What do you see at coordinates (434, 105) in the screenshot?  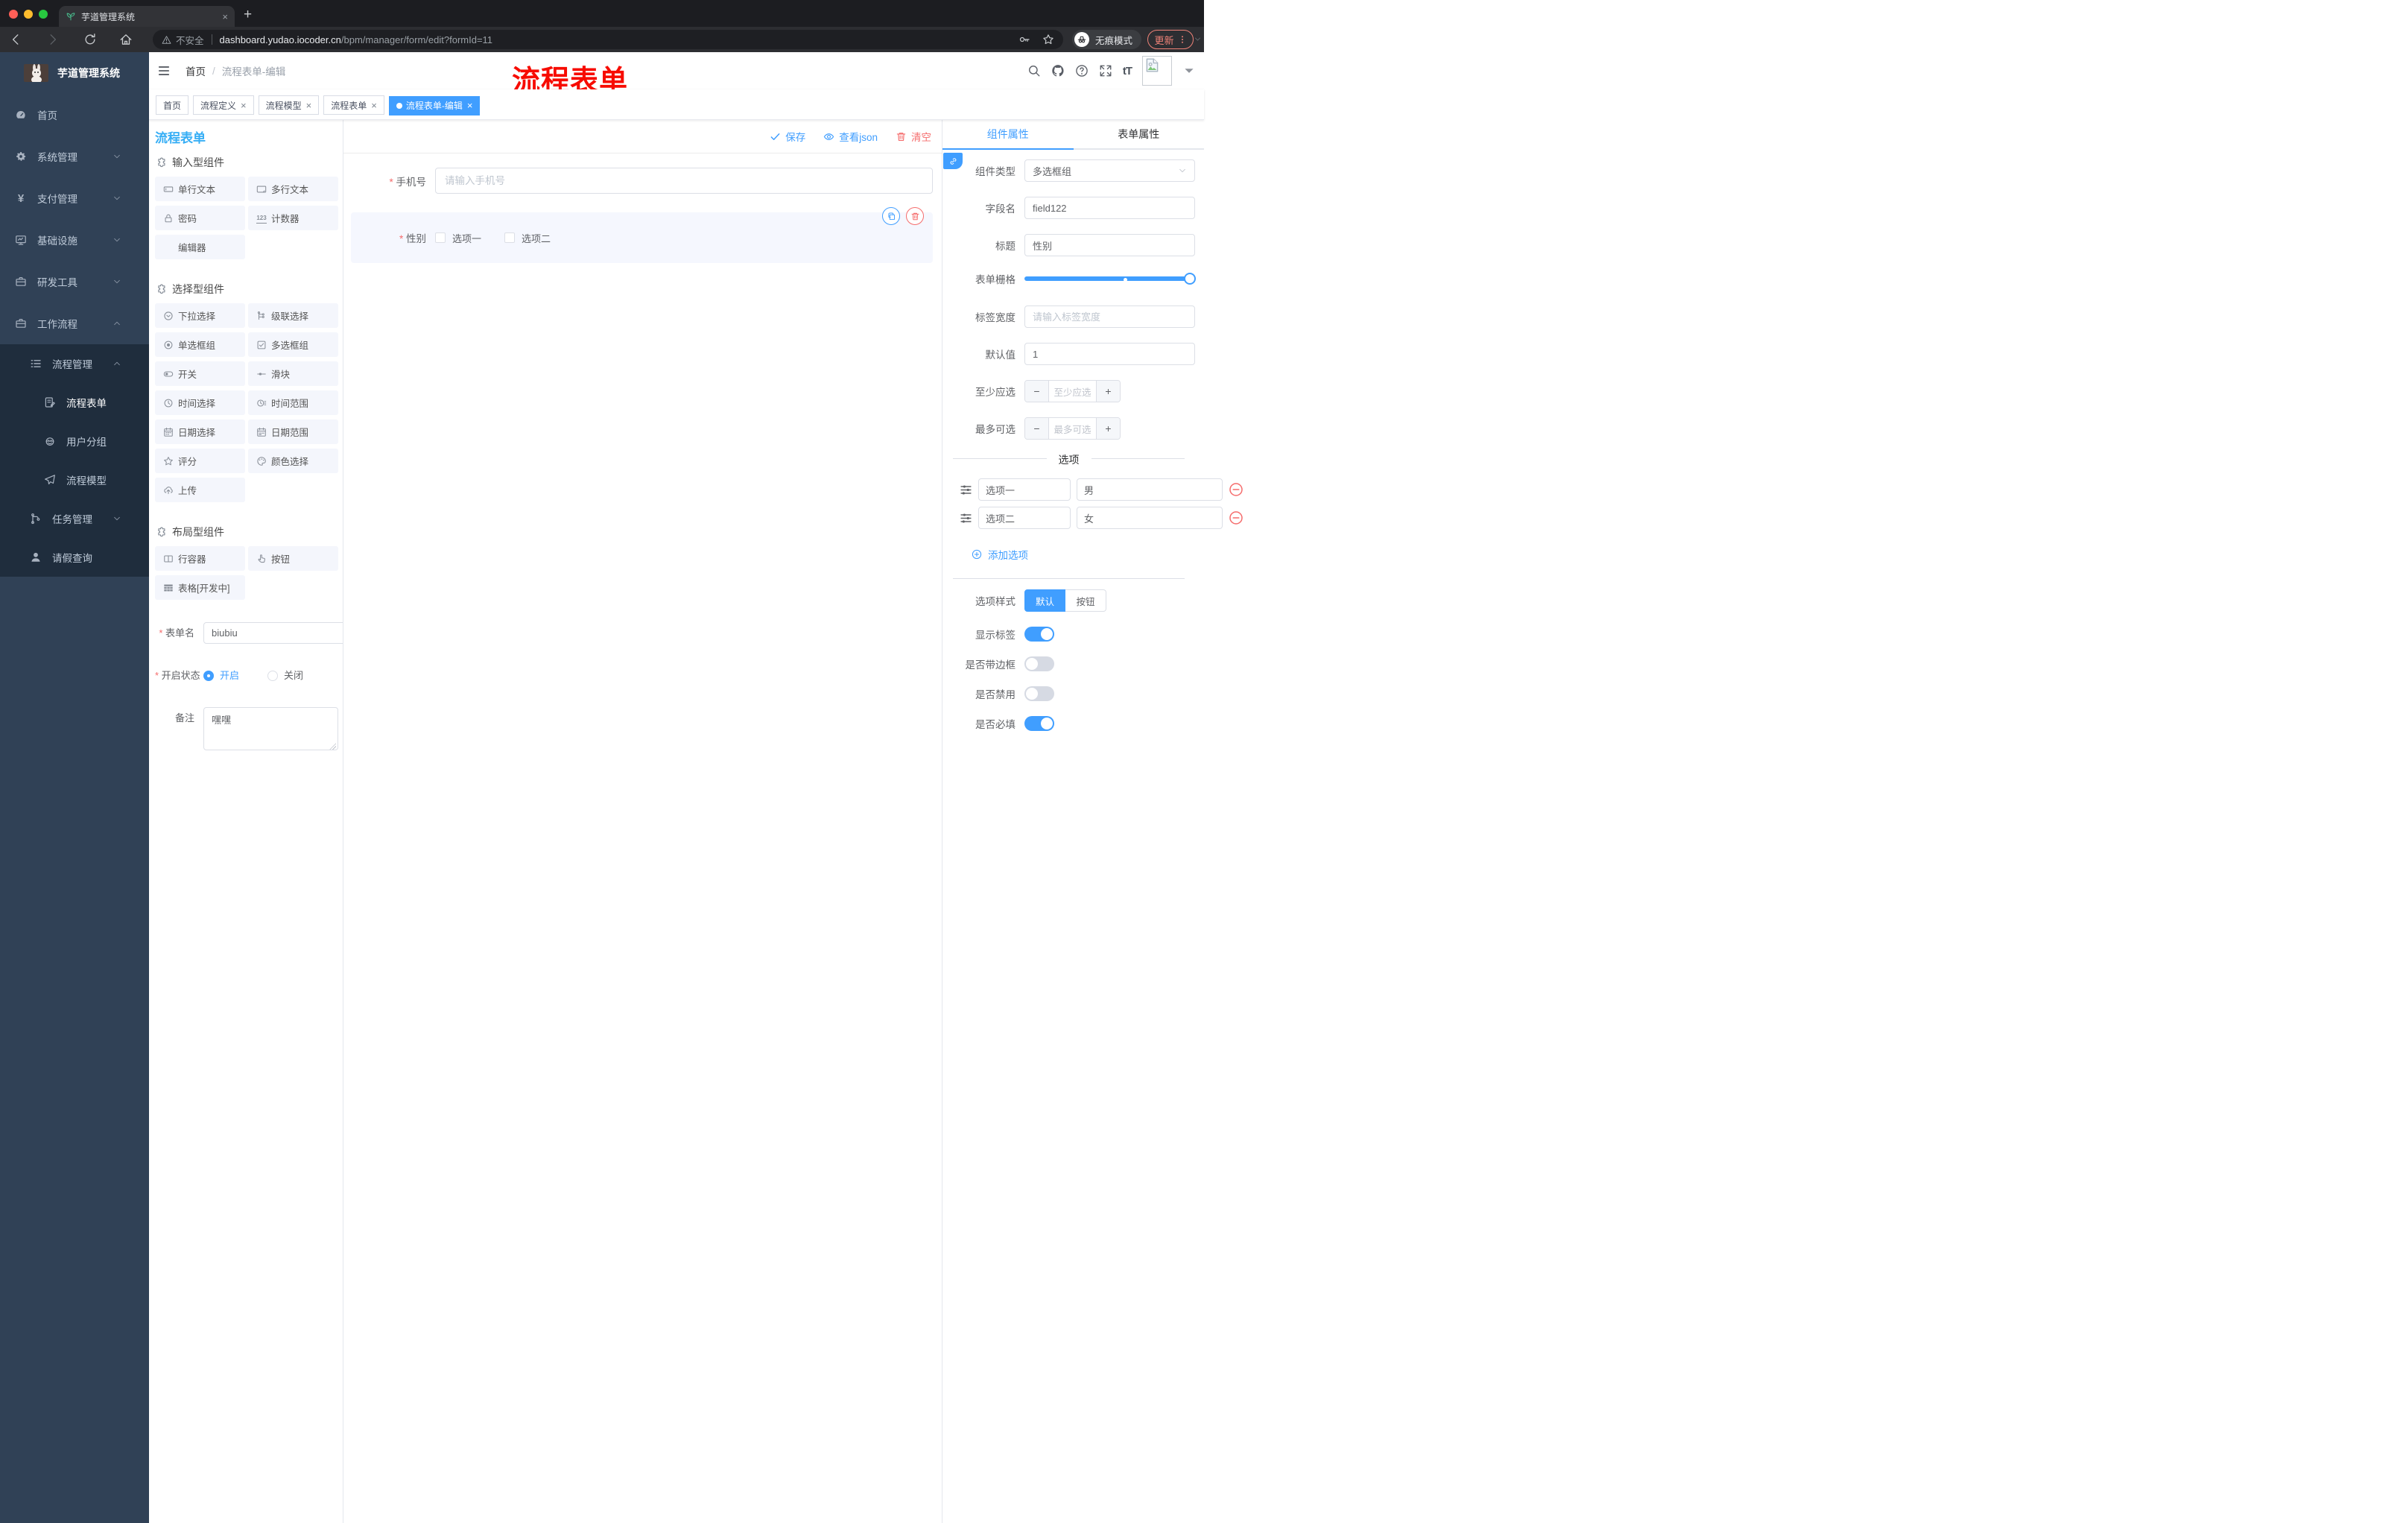 I see `tagsview-tab-流程表单-编辑: 流程表单-编辑 ×` at bounding box center [434, 105].